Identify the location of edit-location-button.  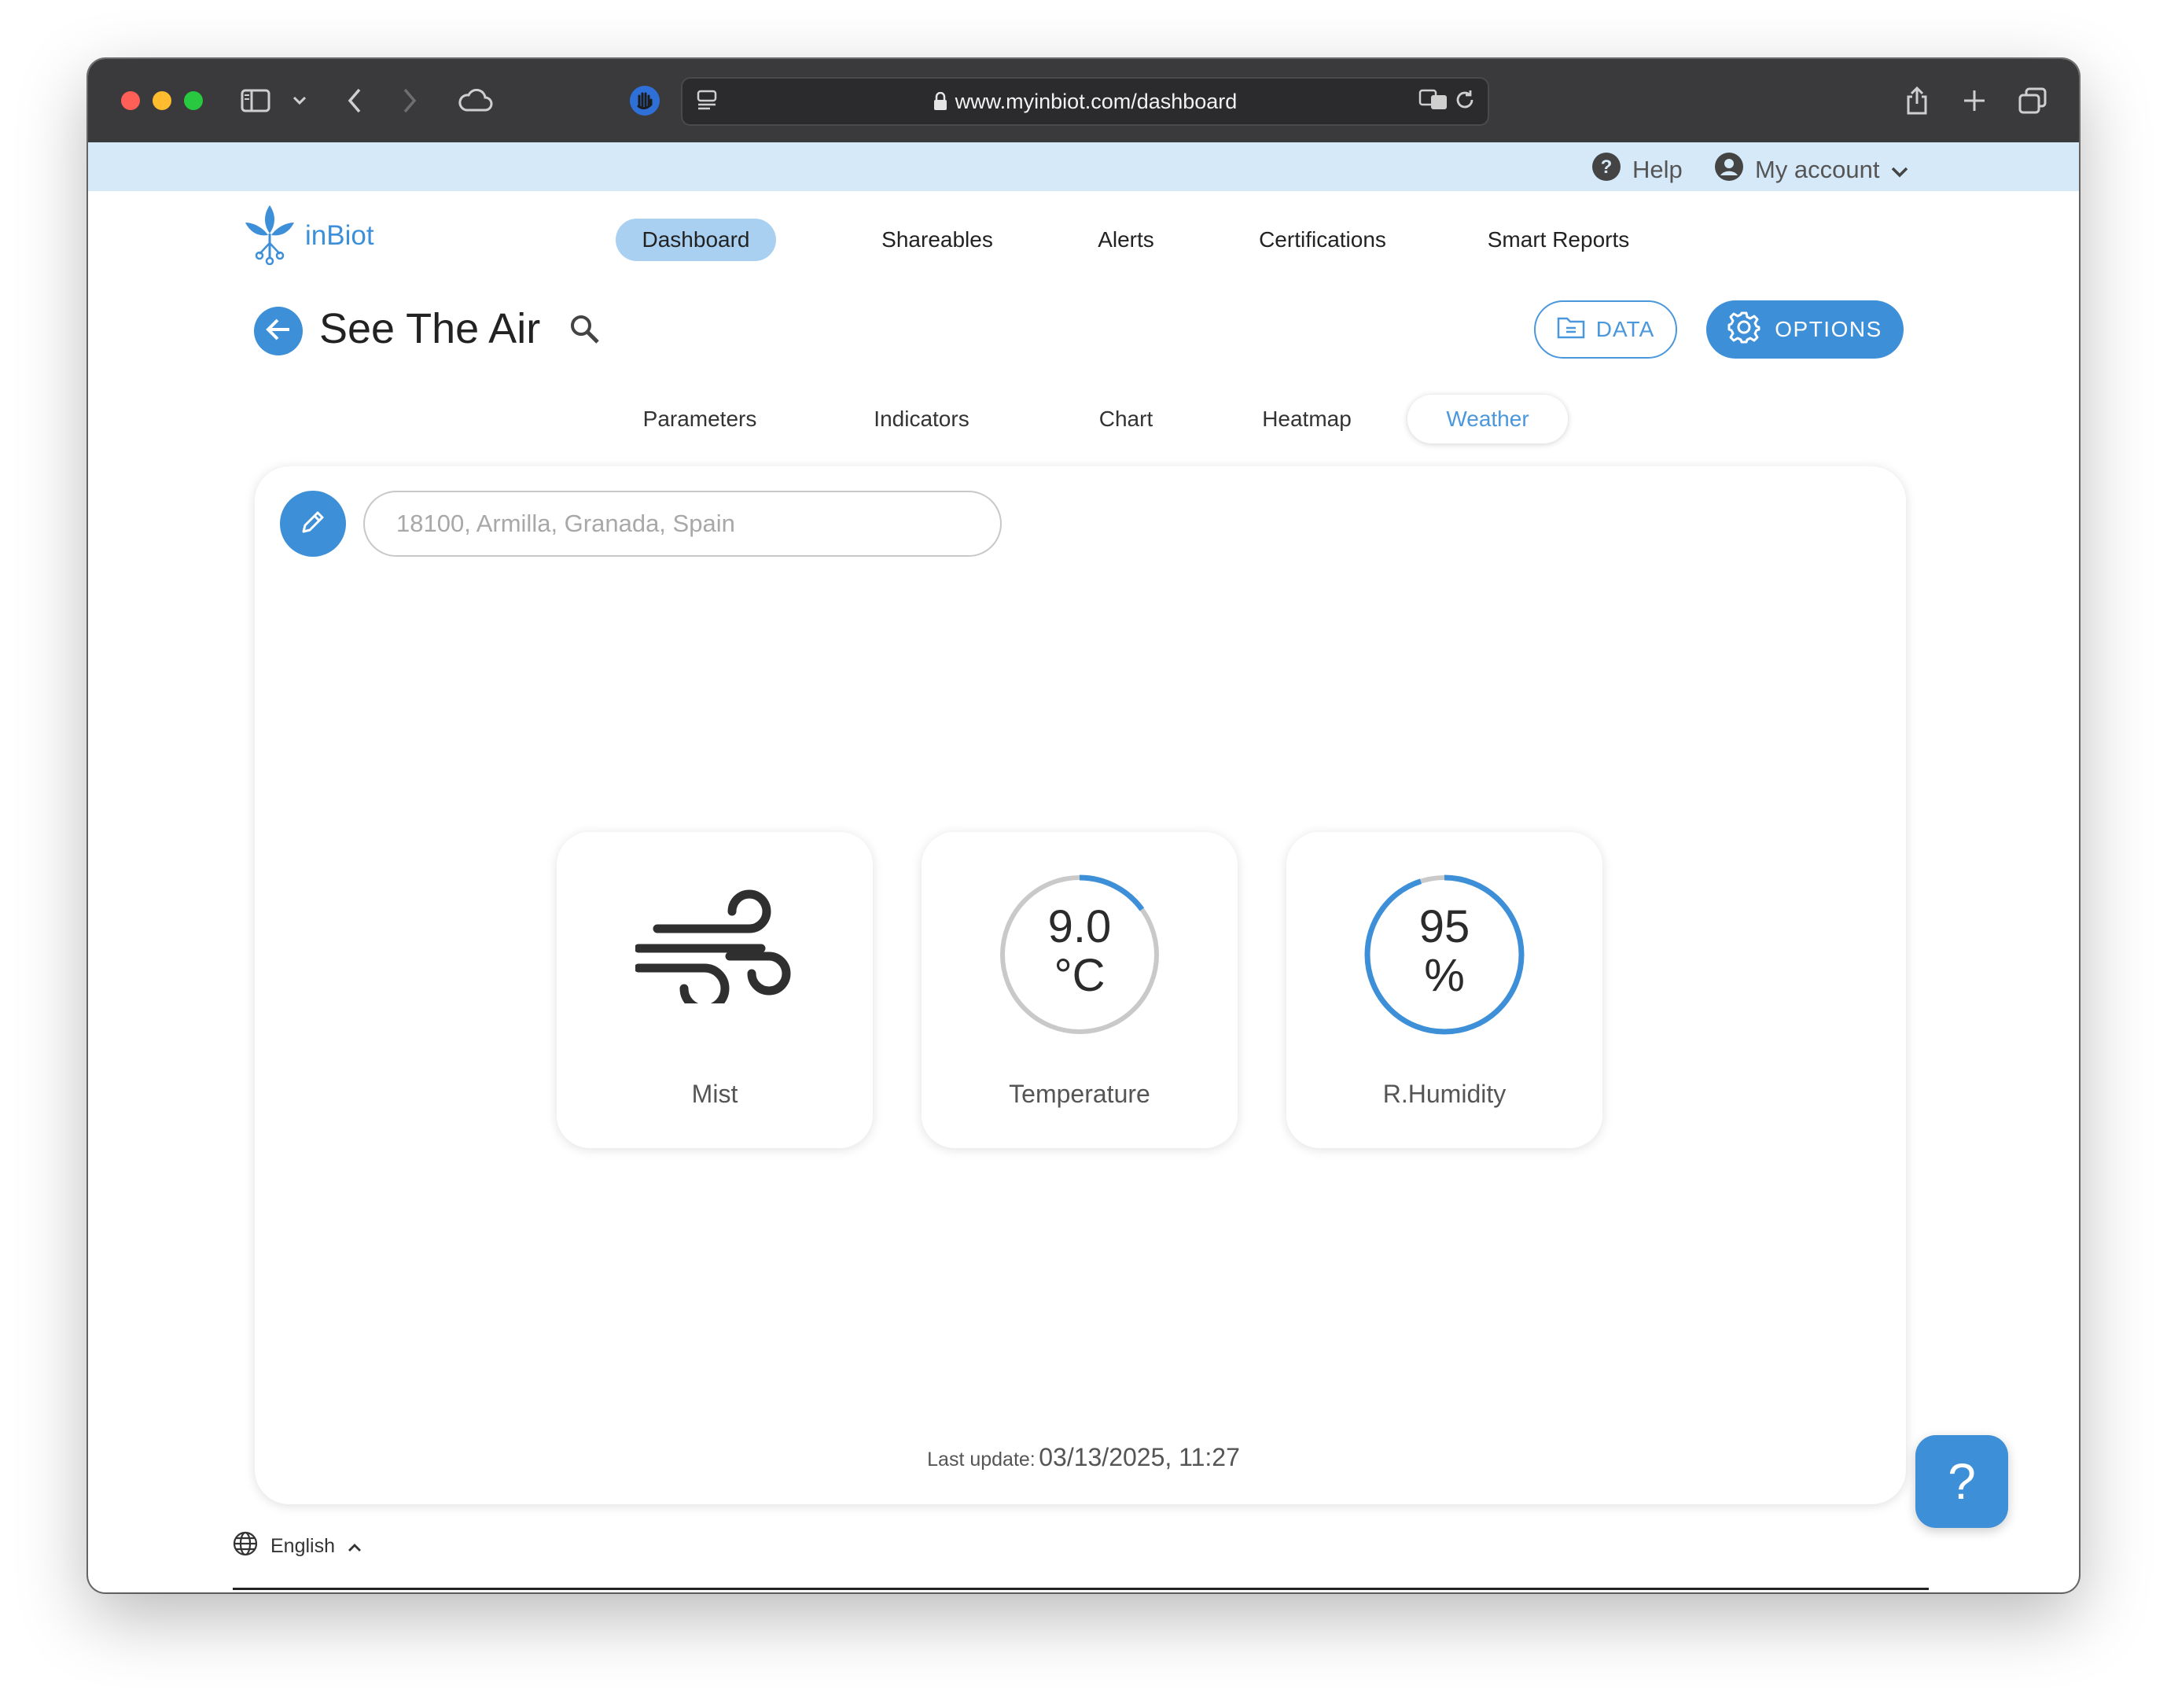
(313, 524).